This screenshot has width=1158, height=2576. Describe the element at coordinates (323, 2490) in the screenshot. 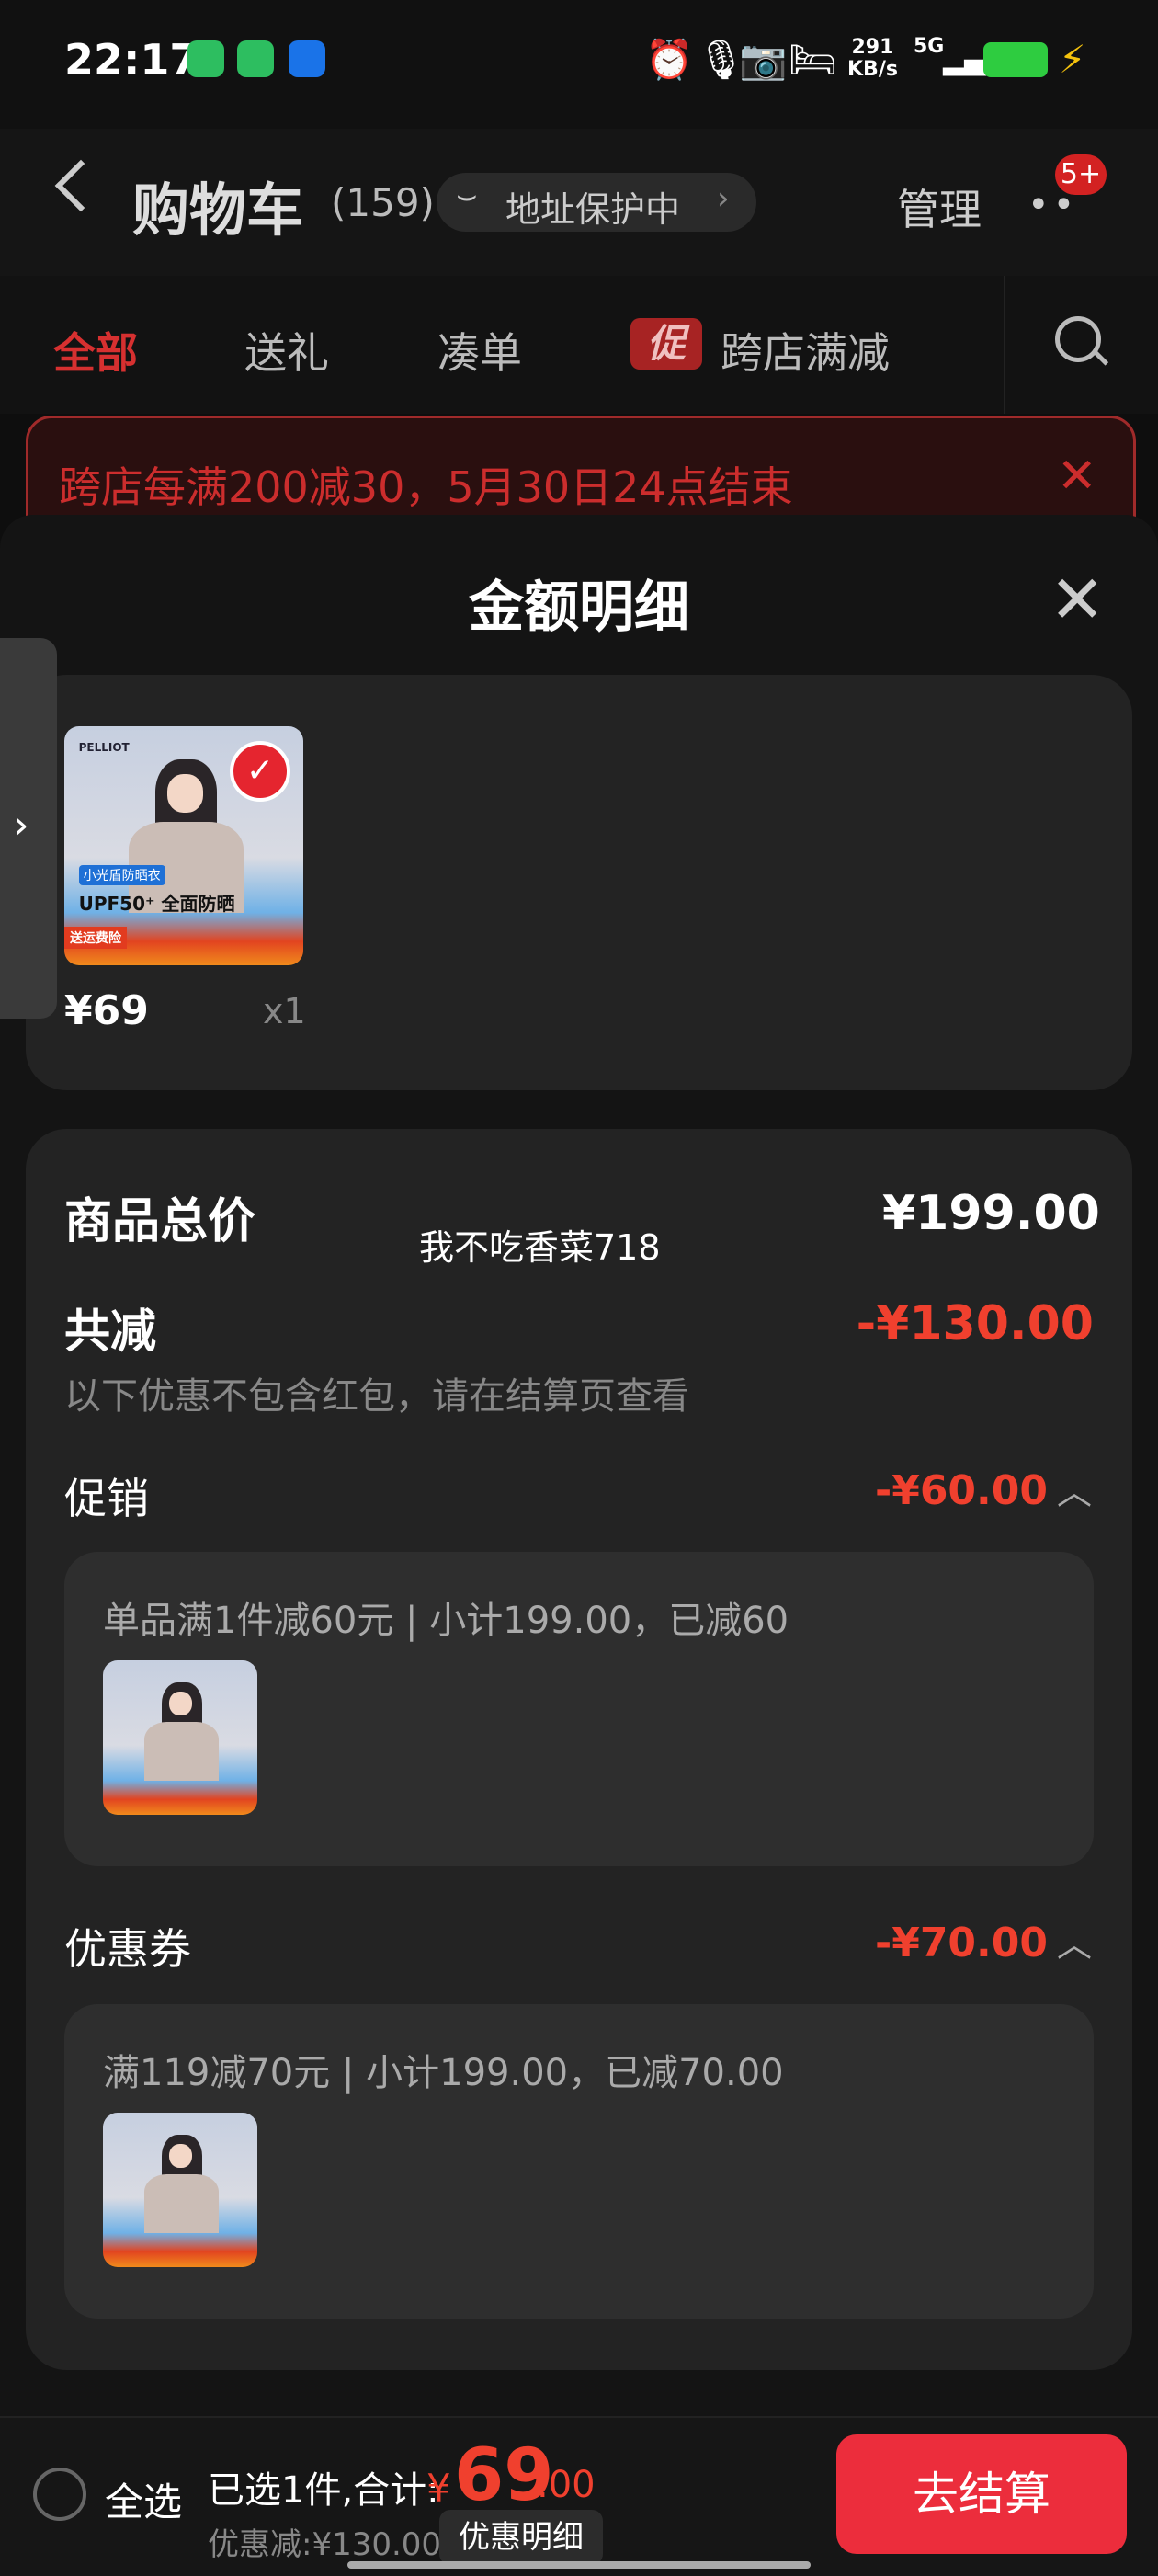

I see `selected-summary: 已选1件,合计:` at that location.